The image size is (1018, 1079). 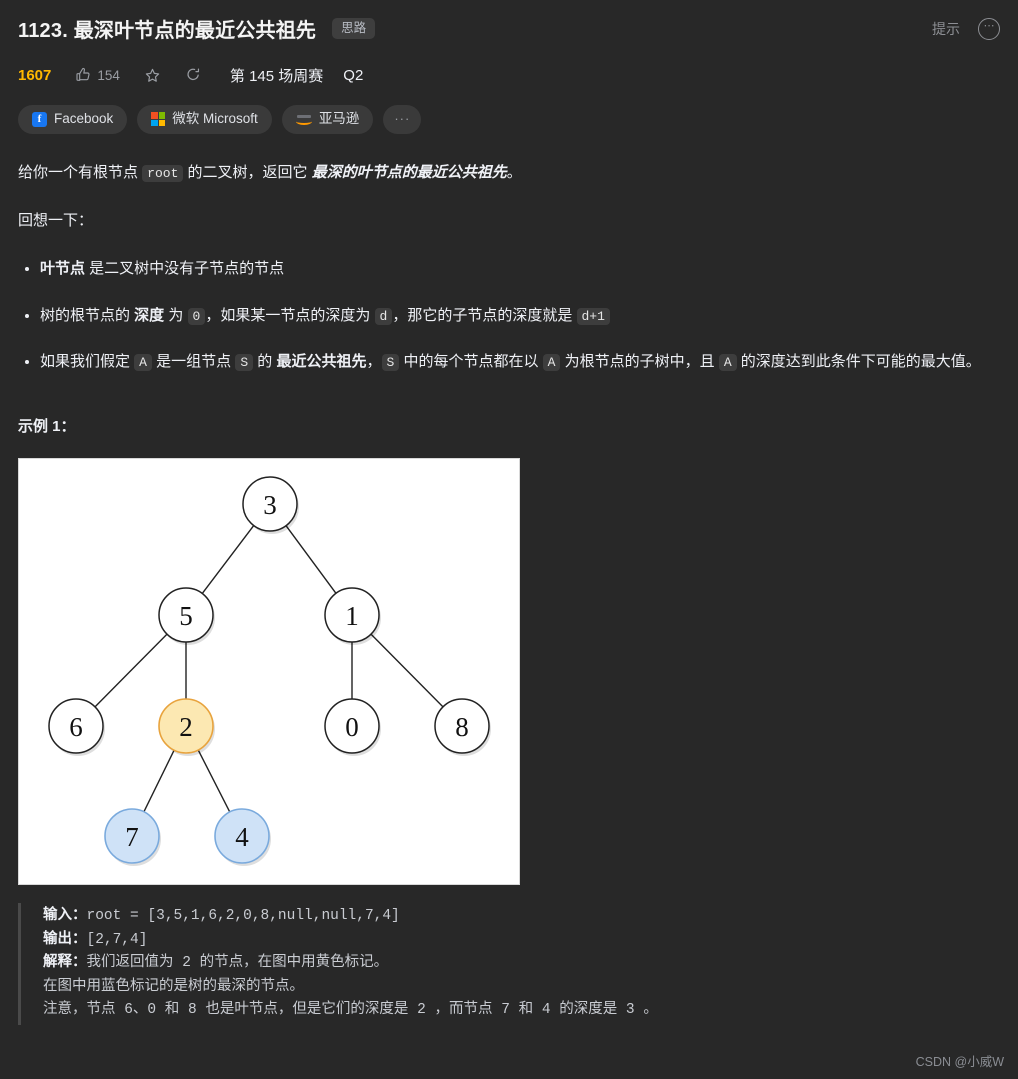 I want to click on microsoft-icon, so click(x=158, y=119).